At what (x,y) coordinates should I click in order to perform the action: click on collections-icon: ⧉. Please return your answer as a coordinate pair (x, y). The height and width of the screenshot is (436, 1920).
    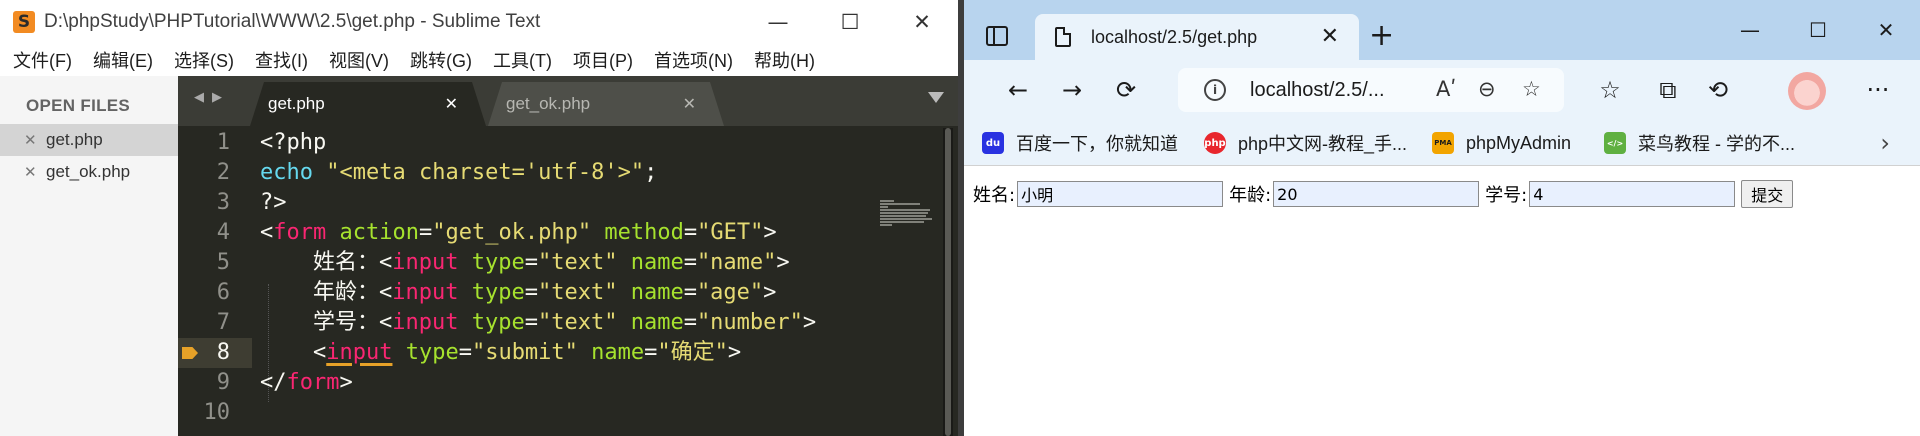
    Looking at the image, I should click on (1668, 90).